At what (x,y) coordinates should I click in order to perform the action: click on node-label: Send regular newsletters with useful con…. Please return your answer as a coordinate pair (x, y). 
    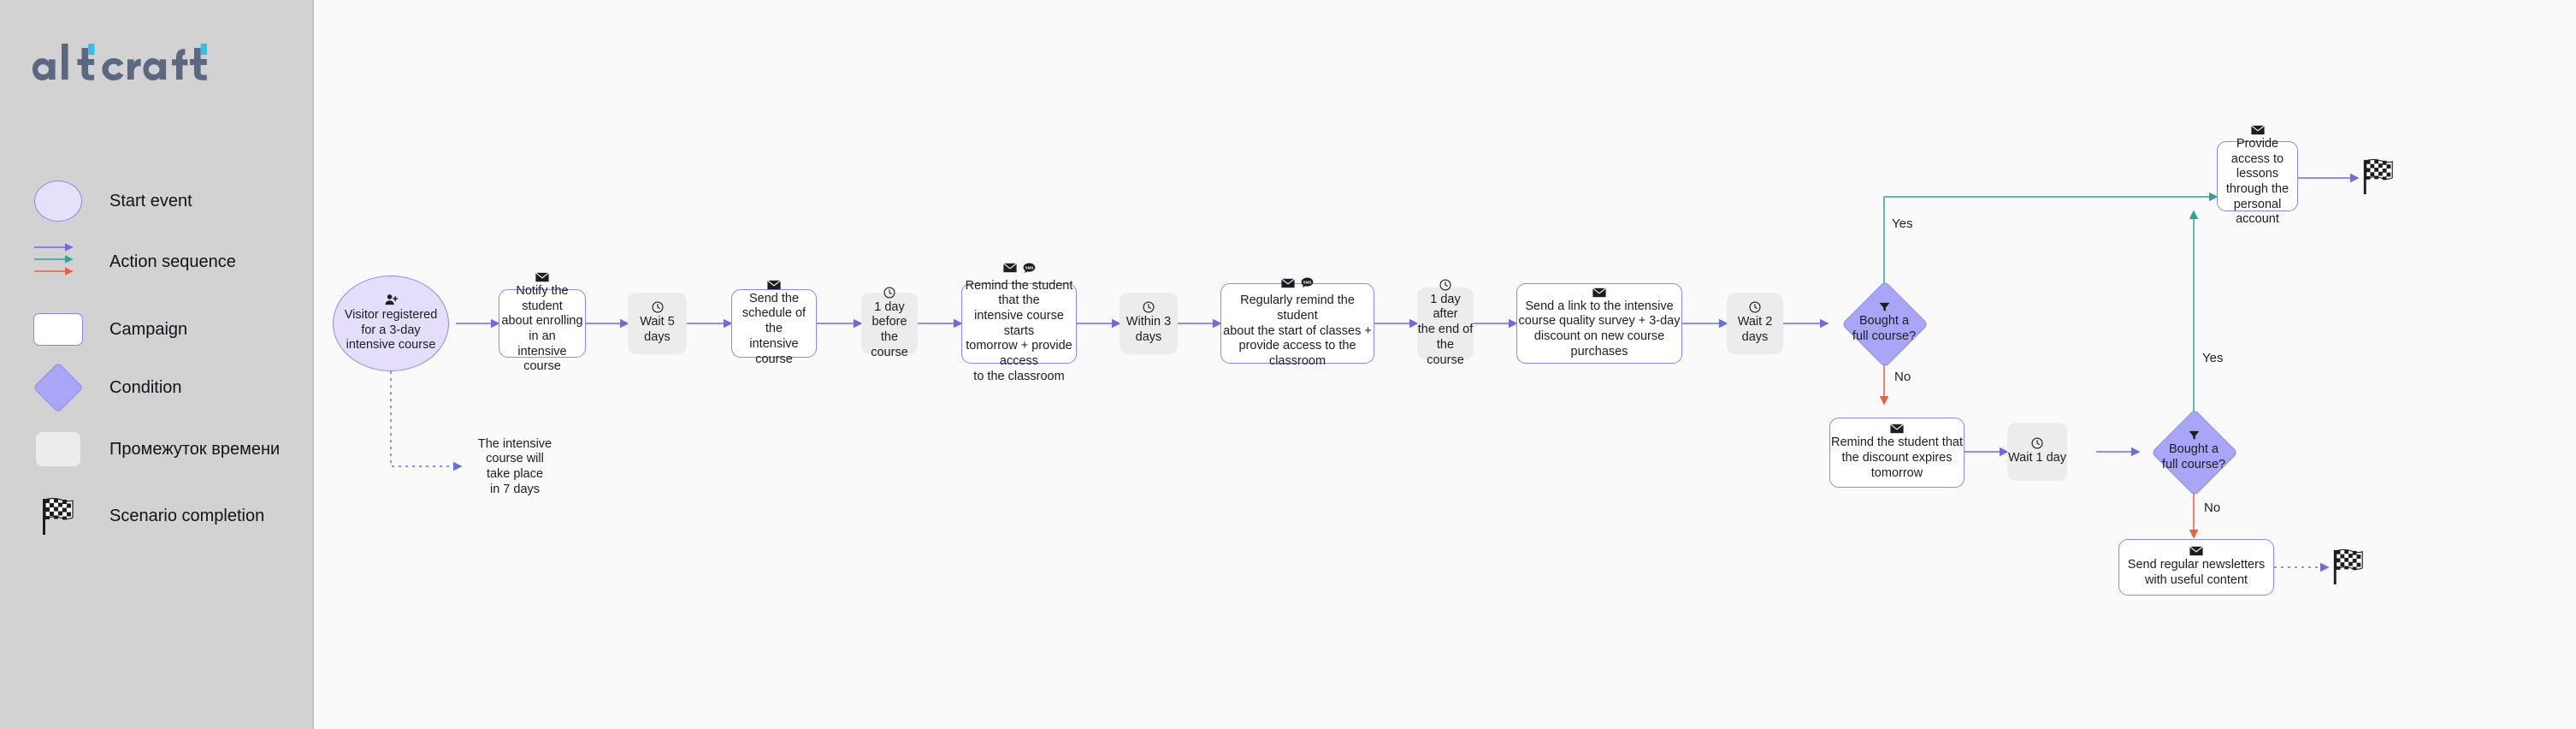
    Looking at the image, I should click on (2196, 572).